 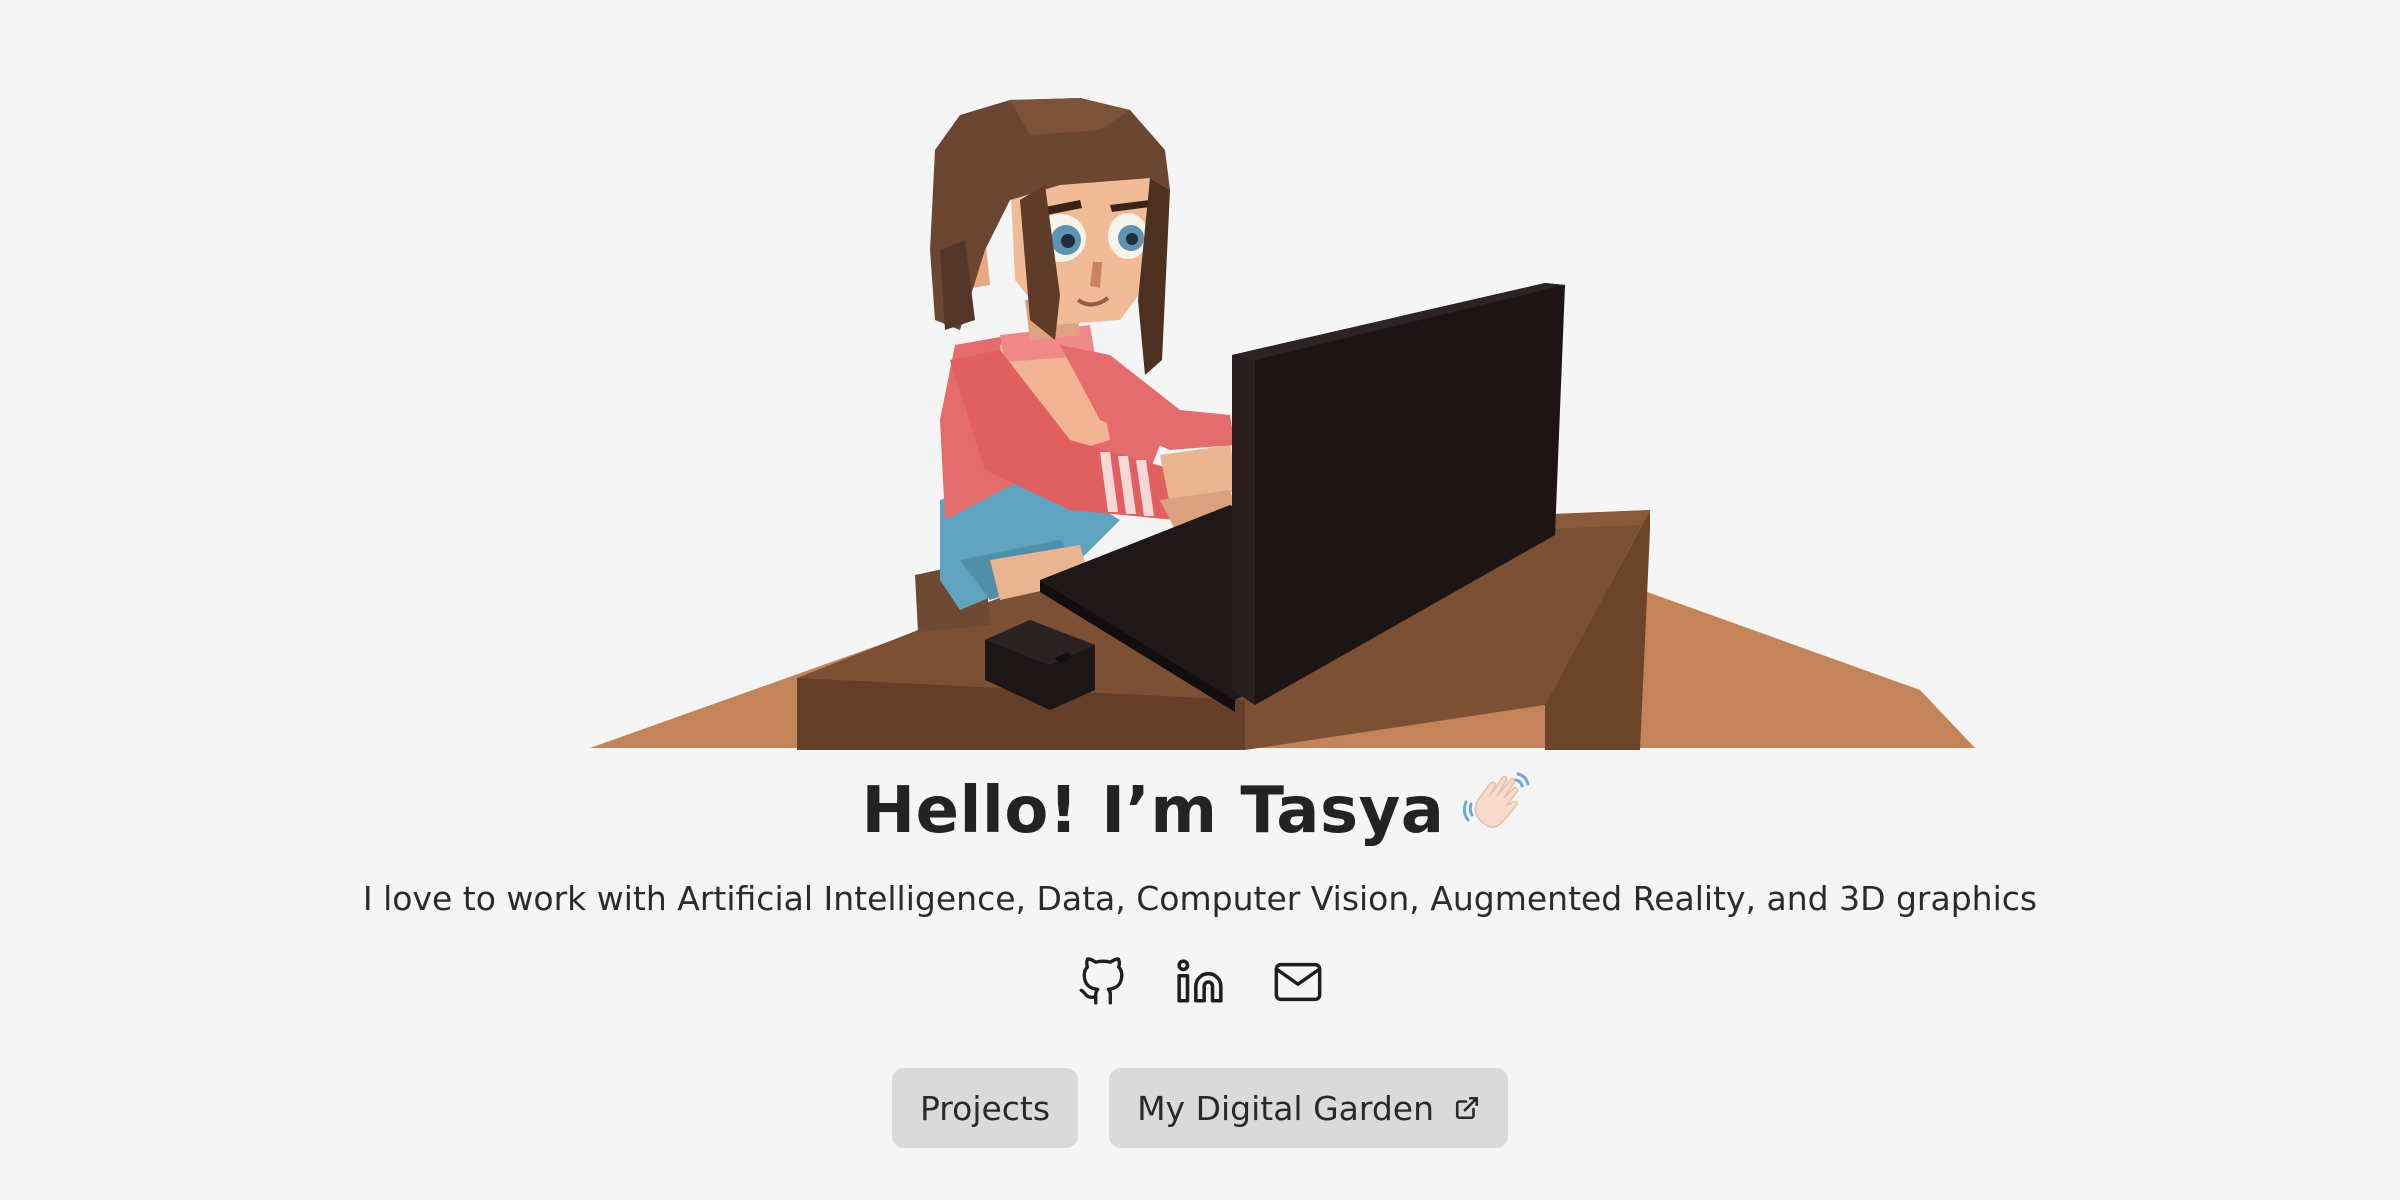 I want to click on projects-button: Projects, so click(x=985, y=1108).